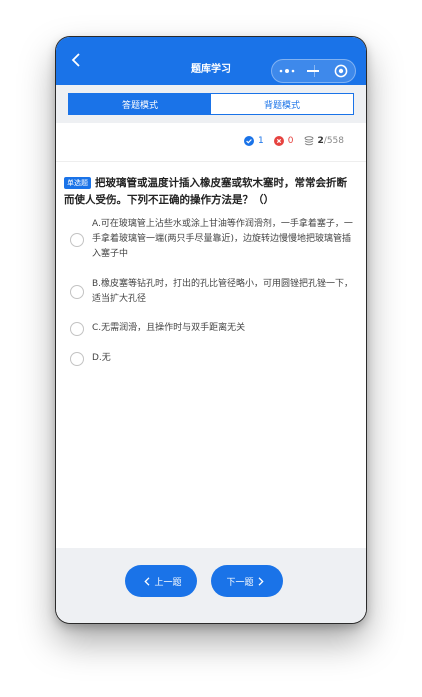 This screenshot has width=422, height=697. Describe the element at coordinates (223, 291) in the screenshot. I see `option-b-text: B.橡皮塞等钻孔时，打出的孔比管径略小，可用圆锉把孔锉一下，适当扩大孔径` at that location.